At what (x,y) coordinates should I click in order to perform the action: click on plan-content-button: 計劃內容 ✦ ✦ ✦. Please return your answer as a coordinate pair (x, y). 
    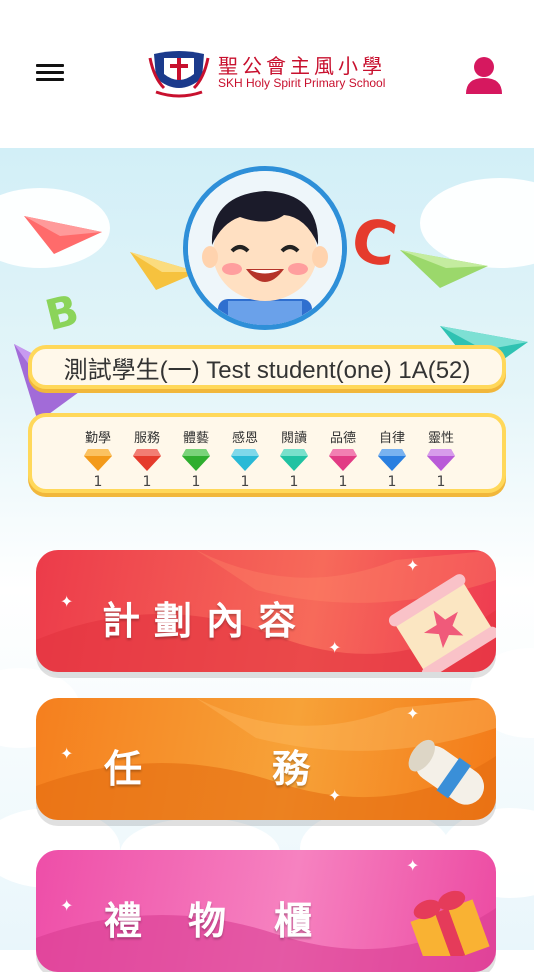
    Looking at the image, I should click on (266, 611).